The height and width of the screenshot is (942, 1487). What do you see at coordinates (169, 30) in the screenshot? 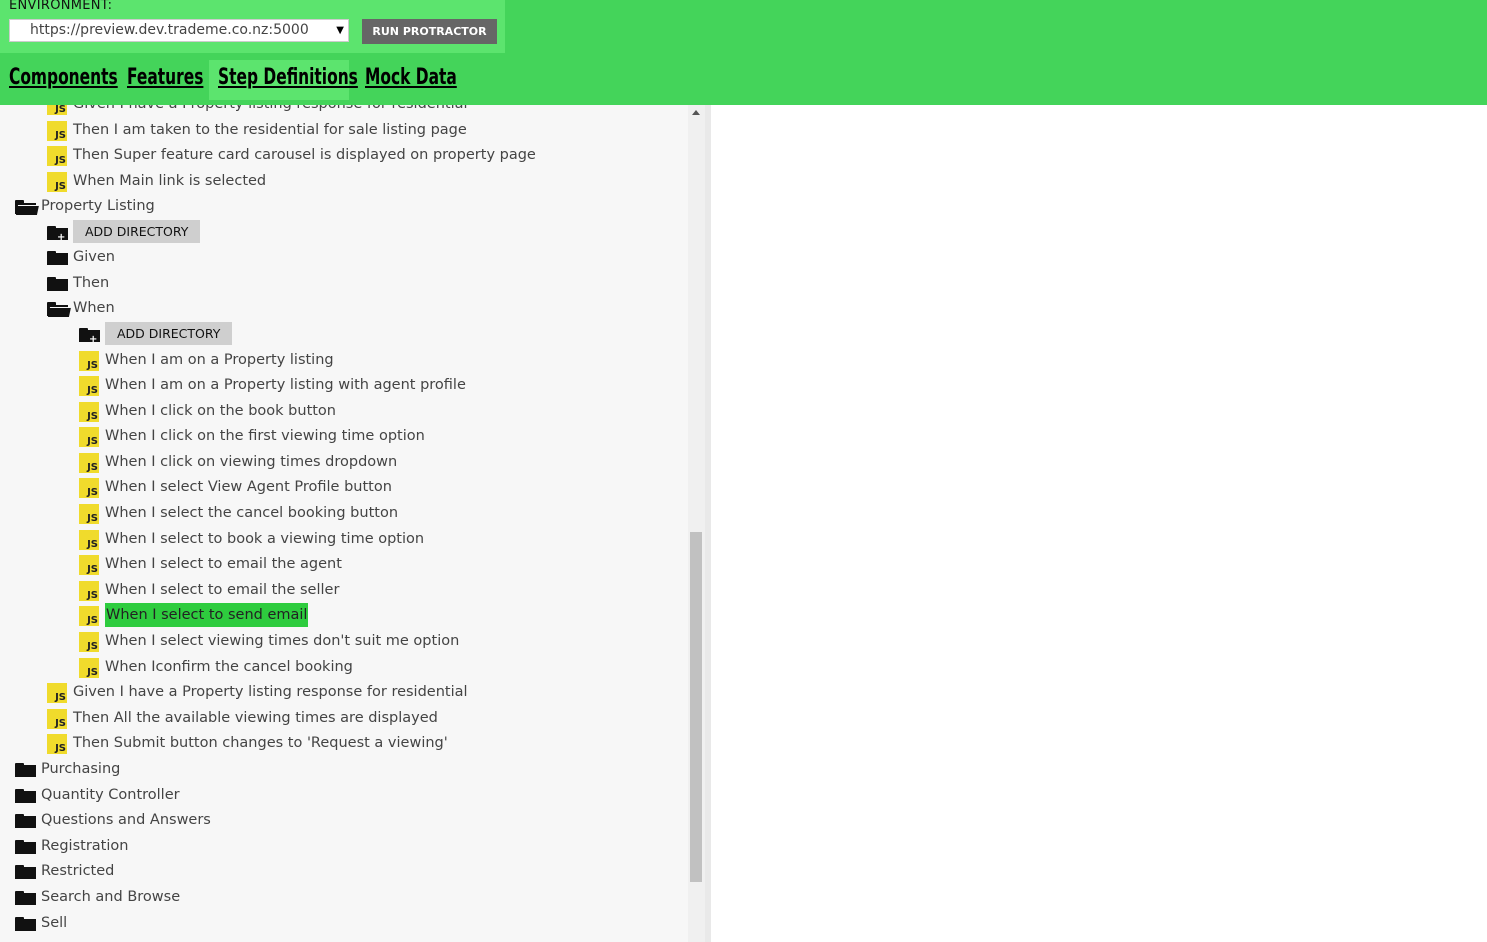
I see `environment-selected-value: https://preview.dev.trademe.co.nz:5000` at bounding box center [169, 30].